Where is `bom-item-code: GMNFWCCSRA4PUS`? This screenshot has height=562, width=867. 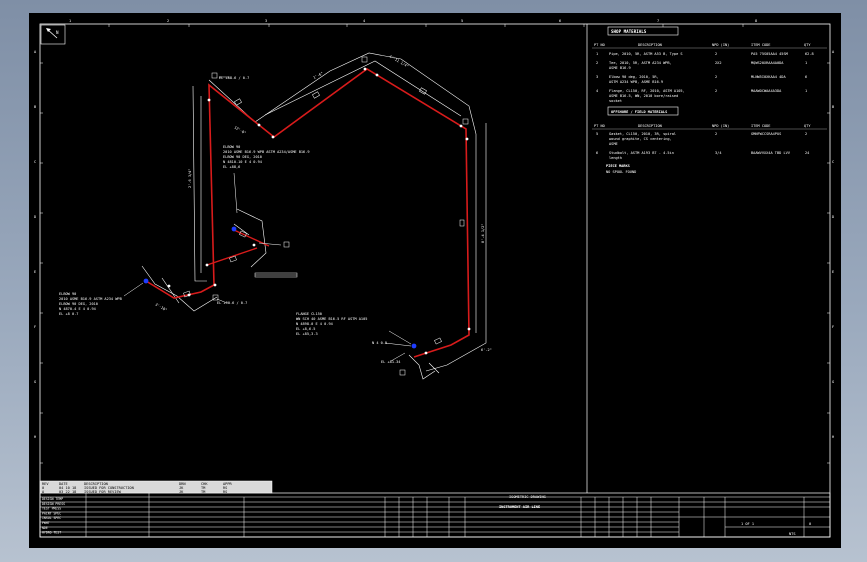
bom-item-code: GMNFWCCSRA4PUS is located at coordinates (766, 134).